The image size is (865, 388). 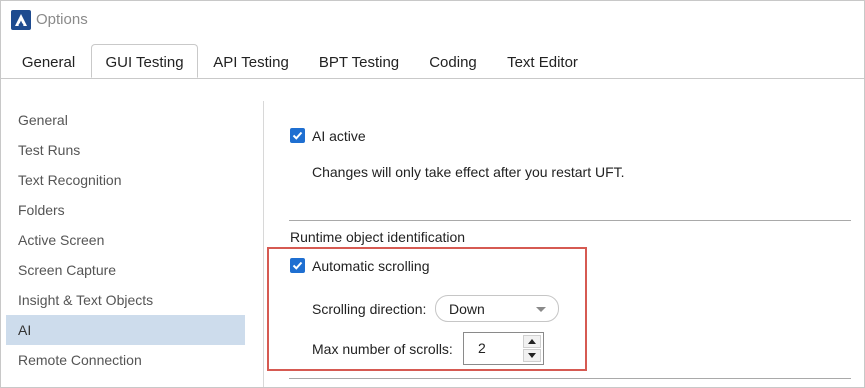 What do you see at coordinates (339, 136) in the screenshot?
I see `ai-active-label: AI active` at bounding box center [339, 136].